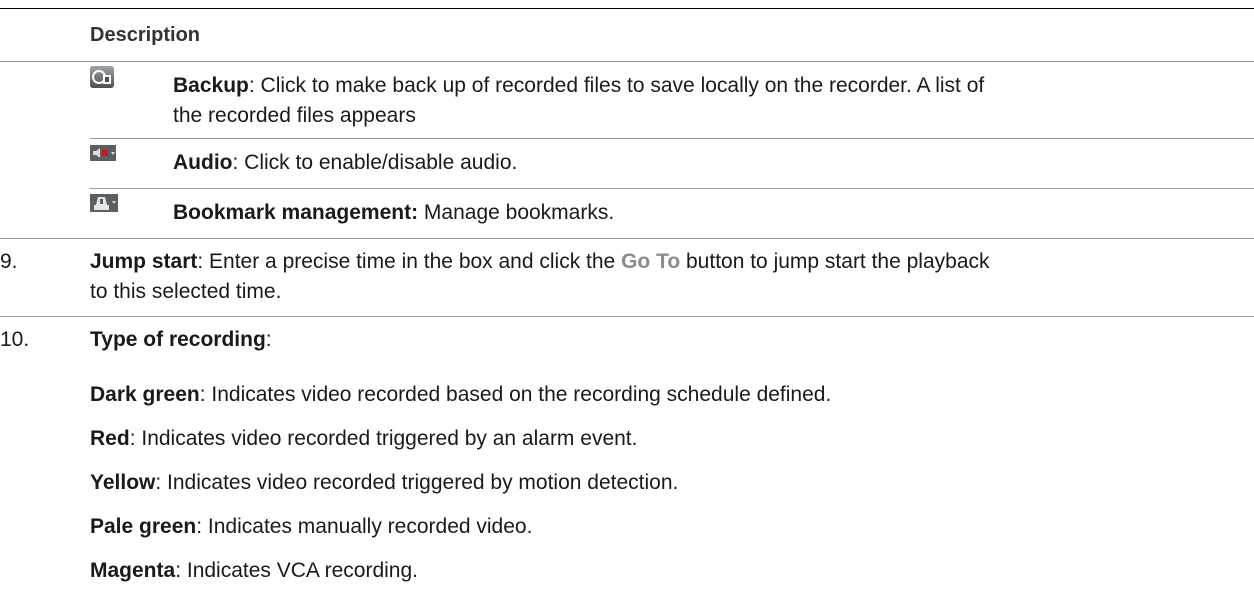 The width and height of the screenshot is (1254, 604). I want to click on backup-icon, so click(102, 77).